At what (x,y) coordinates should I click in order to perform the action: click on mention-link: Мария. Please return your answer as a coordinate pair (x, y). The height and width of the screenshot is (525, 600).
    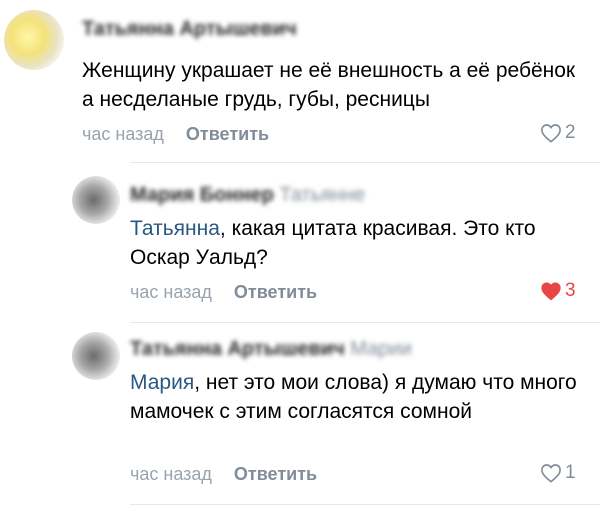
    Looking at the image, I should click on (162, 382).